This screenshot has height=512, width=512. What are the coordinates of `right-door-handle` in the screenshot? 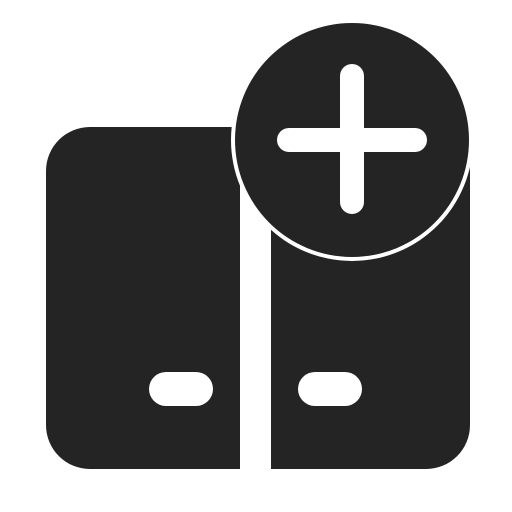 It's located at (330, 389).